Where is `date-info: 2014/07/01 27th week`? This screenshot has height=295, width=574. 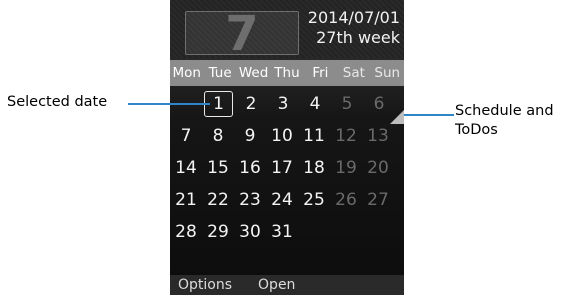 date-info: 2014/07/01 27th week is located at coordinates (354, 28).